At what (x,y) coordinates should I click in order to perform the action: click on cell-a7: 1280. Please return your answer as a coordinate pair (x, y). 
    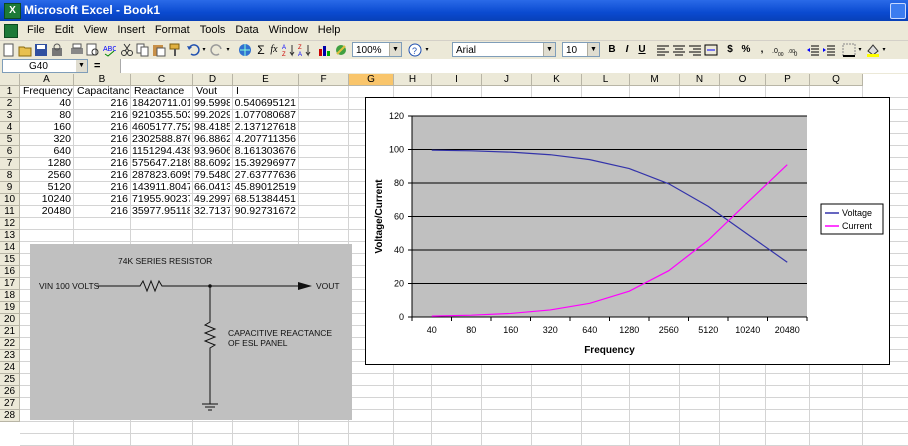
    Looking at the image, I should click on (46, 164).